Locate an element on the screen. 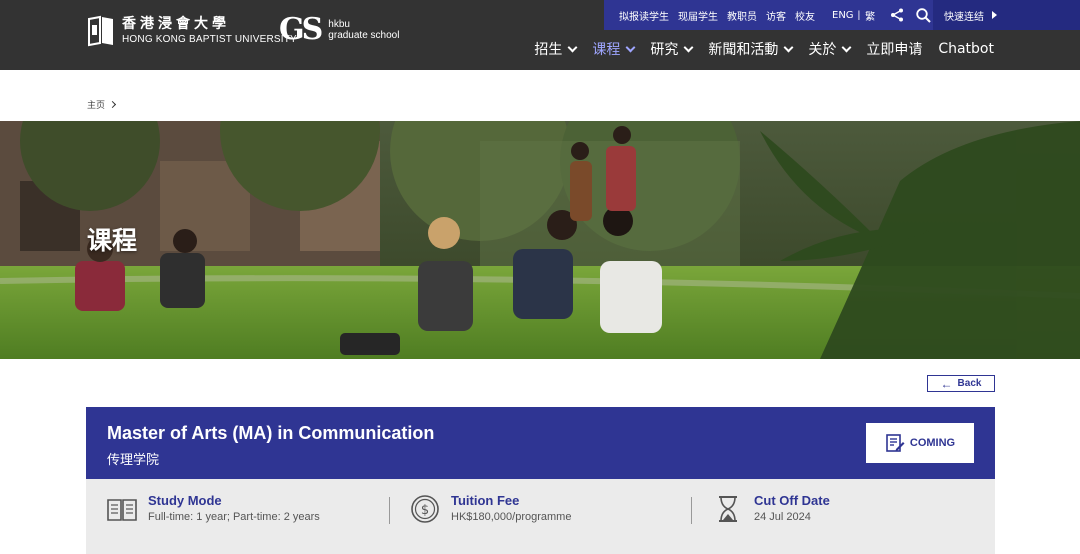  application-status-button: COMING is located at coordinates (920, 443).